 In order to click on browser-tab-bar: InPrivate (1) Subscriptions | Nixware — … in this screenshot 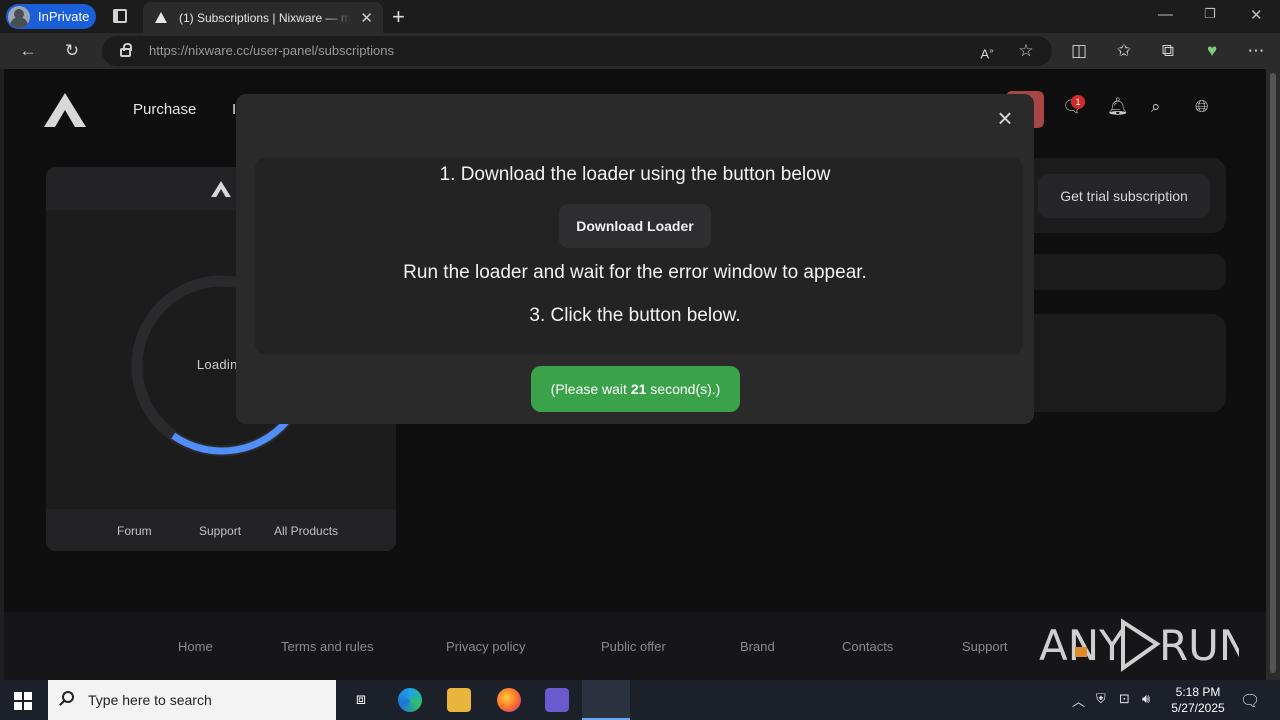, I will do `click(640, 16)`.